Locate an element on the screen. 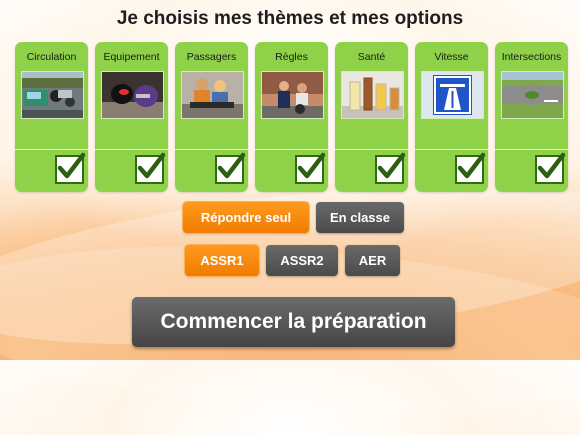  level-assr1-button: ASSR1 is located at coordinates (222, 260).